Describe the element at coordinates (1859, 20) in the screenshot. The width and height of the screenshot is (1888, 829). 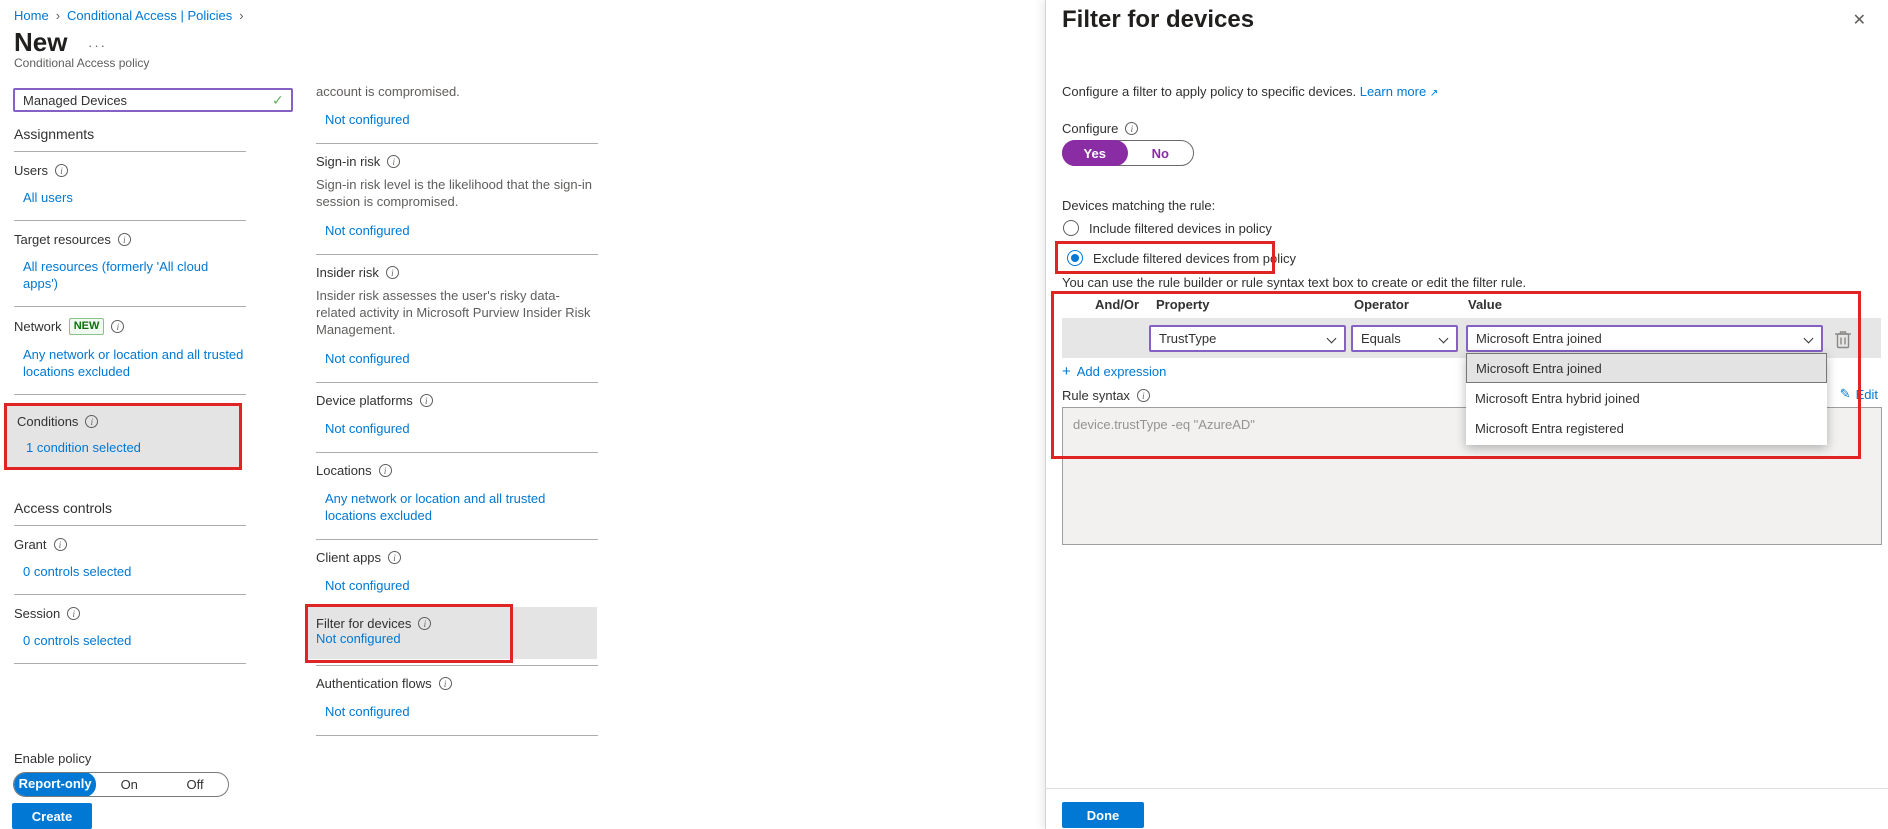
I see `close-icon: ✕` at that location.